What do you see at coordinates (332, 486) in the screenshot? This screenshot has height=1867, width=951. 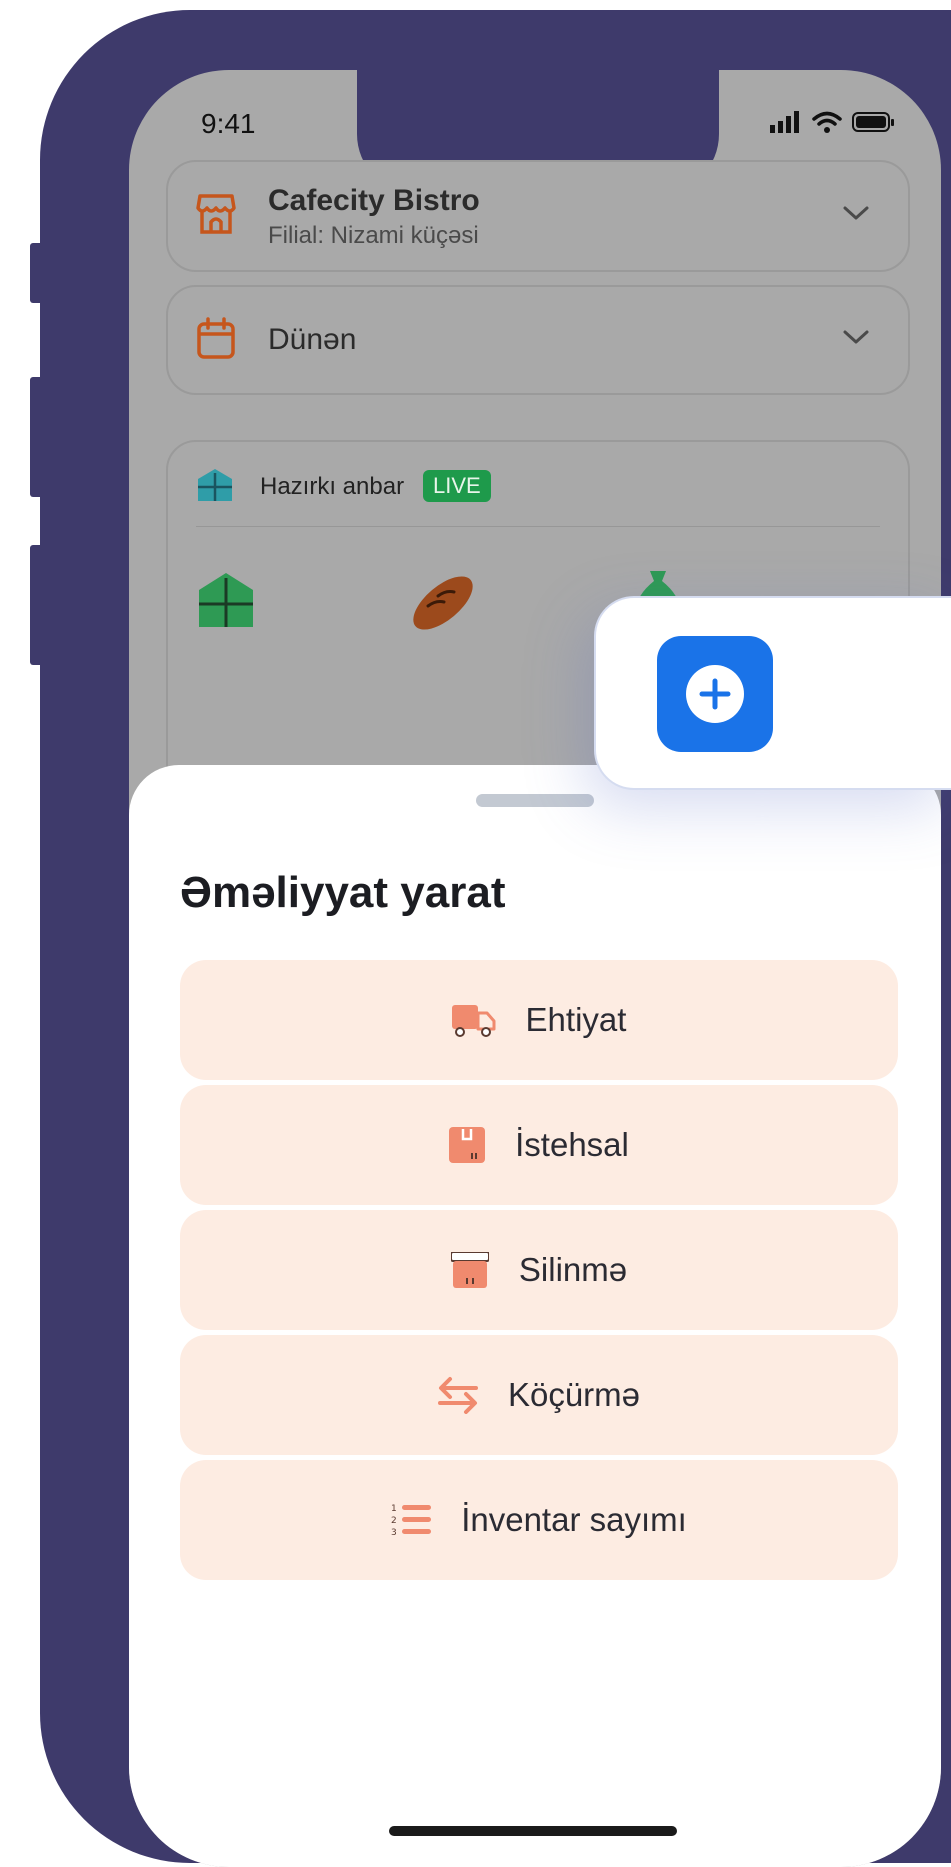 I see `inventory-label: Hazırkı anbar` at bounding box center [332, 486].